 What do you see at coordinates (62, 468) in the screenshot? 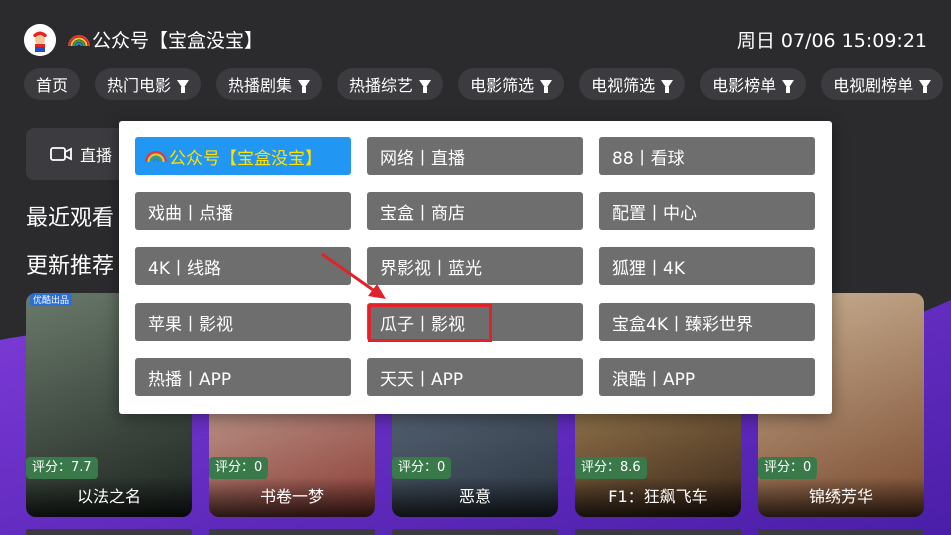
I see `poster-score: 评分：7.7` at bounding box center [62, 468].